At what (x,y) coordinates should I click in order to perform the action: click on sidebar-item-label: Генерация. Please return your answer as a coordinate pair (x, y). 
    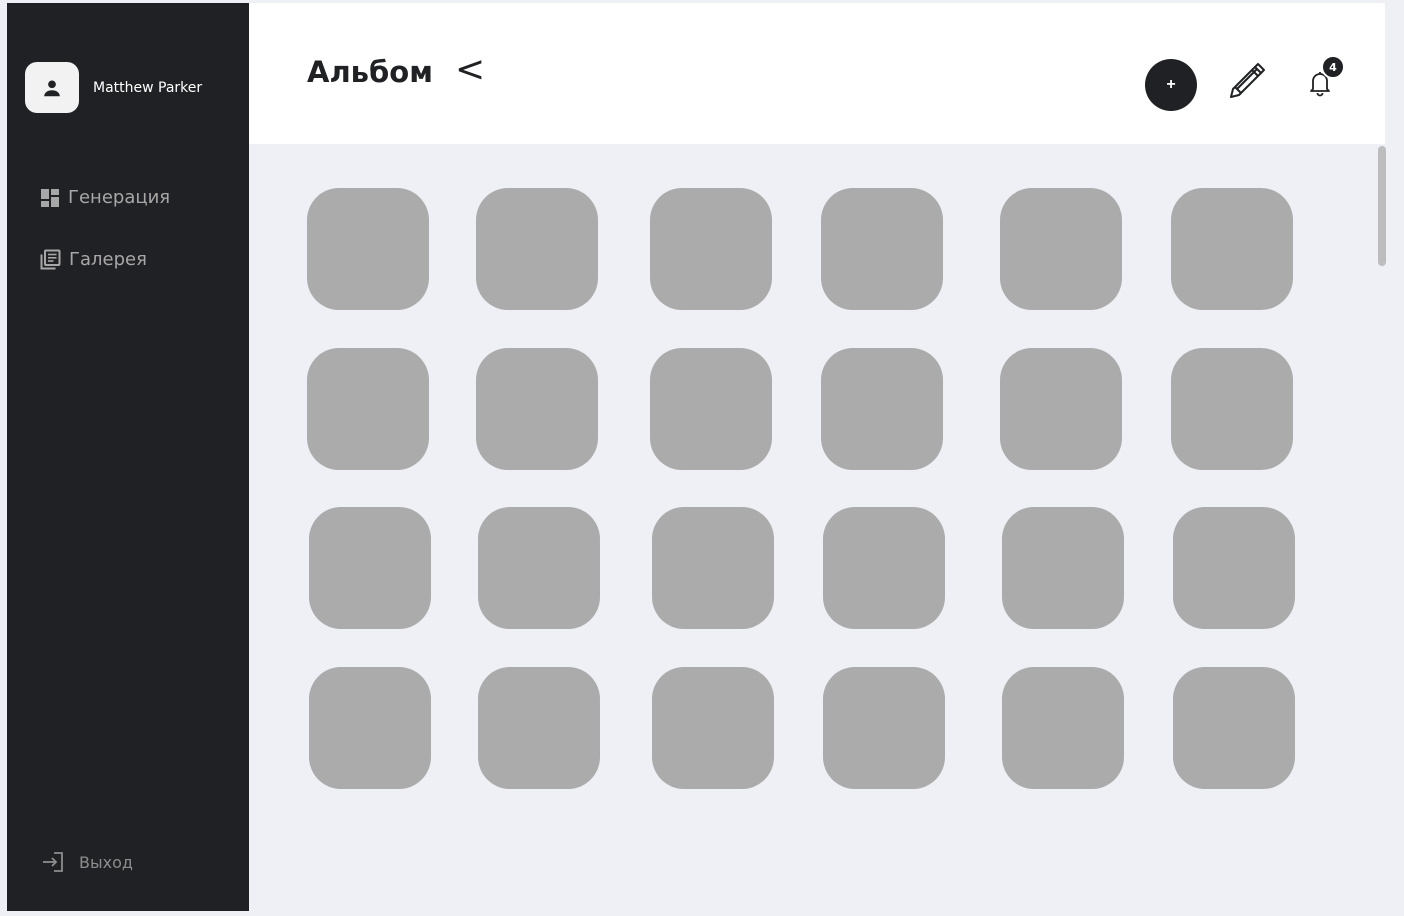
    Looking at the image, I should click on (119, 197).